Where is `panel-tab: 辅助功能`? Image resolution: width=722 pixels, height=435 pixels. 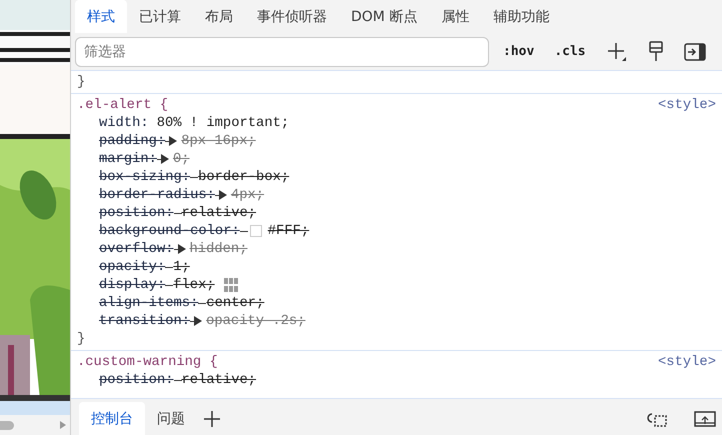 panel-tab: 辅助功能 is located at coordinates (521, 16).